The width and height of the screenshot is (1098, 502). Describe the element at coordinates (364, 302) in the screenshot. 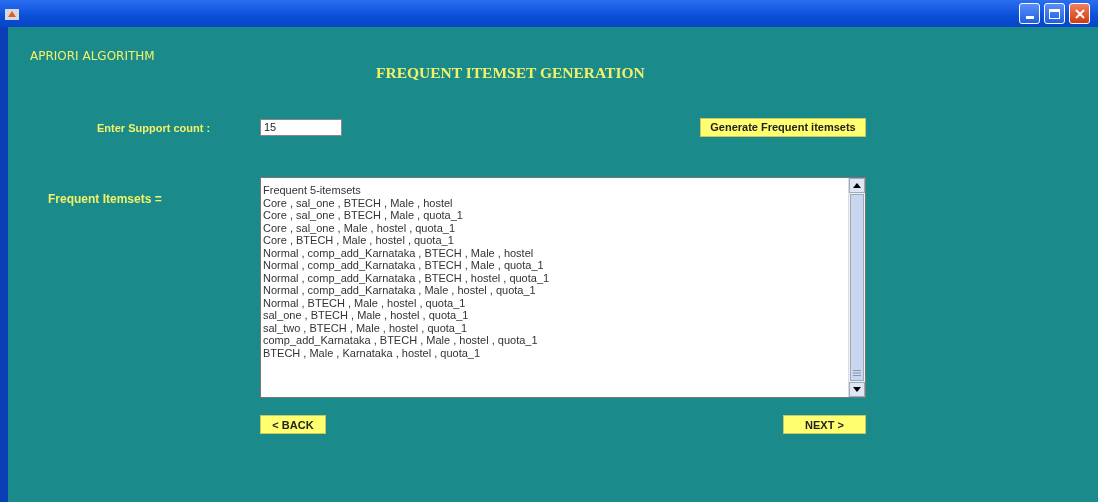

I see `itemset-line: Normal , BTECH , Male , hostel , quota_1` at that location.